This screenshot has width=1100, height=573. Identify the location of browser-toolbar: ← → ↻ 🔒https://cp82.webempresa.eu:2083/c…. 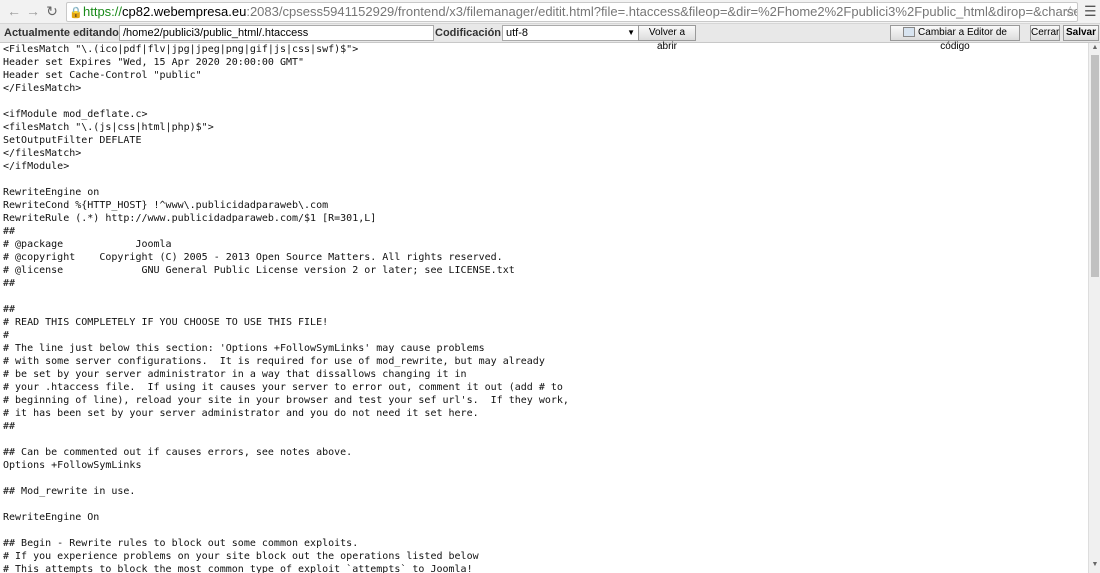
(550, 12).